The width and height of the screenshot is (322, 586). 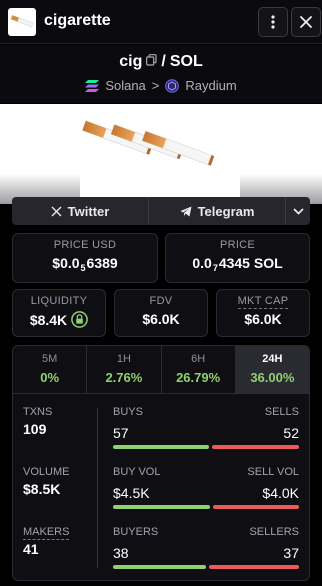 I want to click on tab-6h: 6H 26.79%, so click(x=199, y=369).